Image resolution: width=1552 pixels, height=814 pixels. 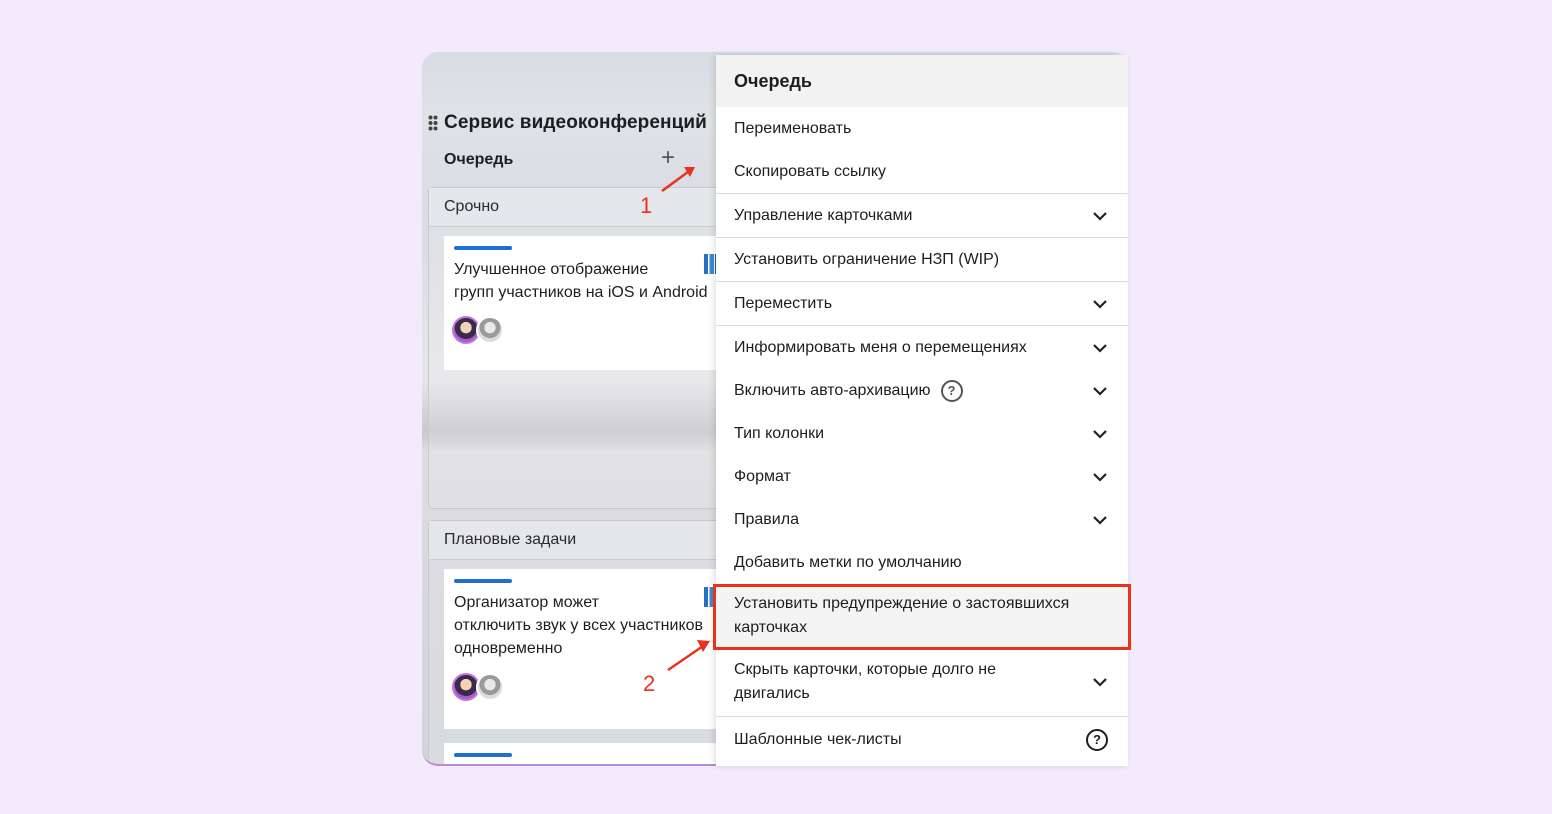 What do you see at coordinates (688, 656) in the screenshot?
I see `annotation-arrow-2-icon` at bounding box center [688, 656].